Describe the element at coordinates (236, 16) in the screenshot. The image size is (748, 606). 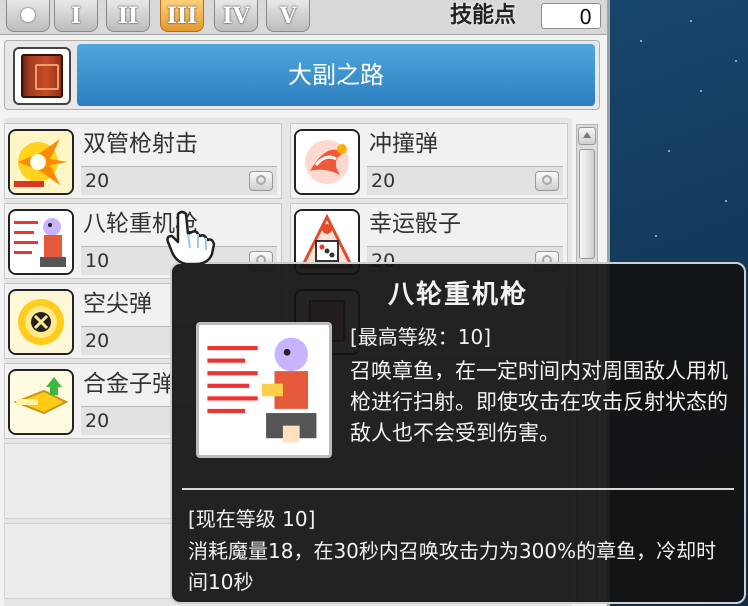
I see `tab-4: IV` at that location.